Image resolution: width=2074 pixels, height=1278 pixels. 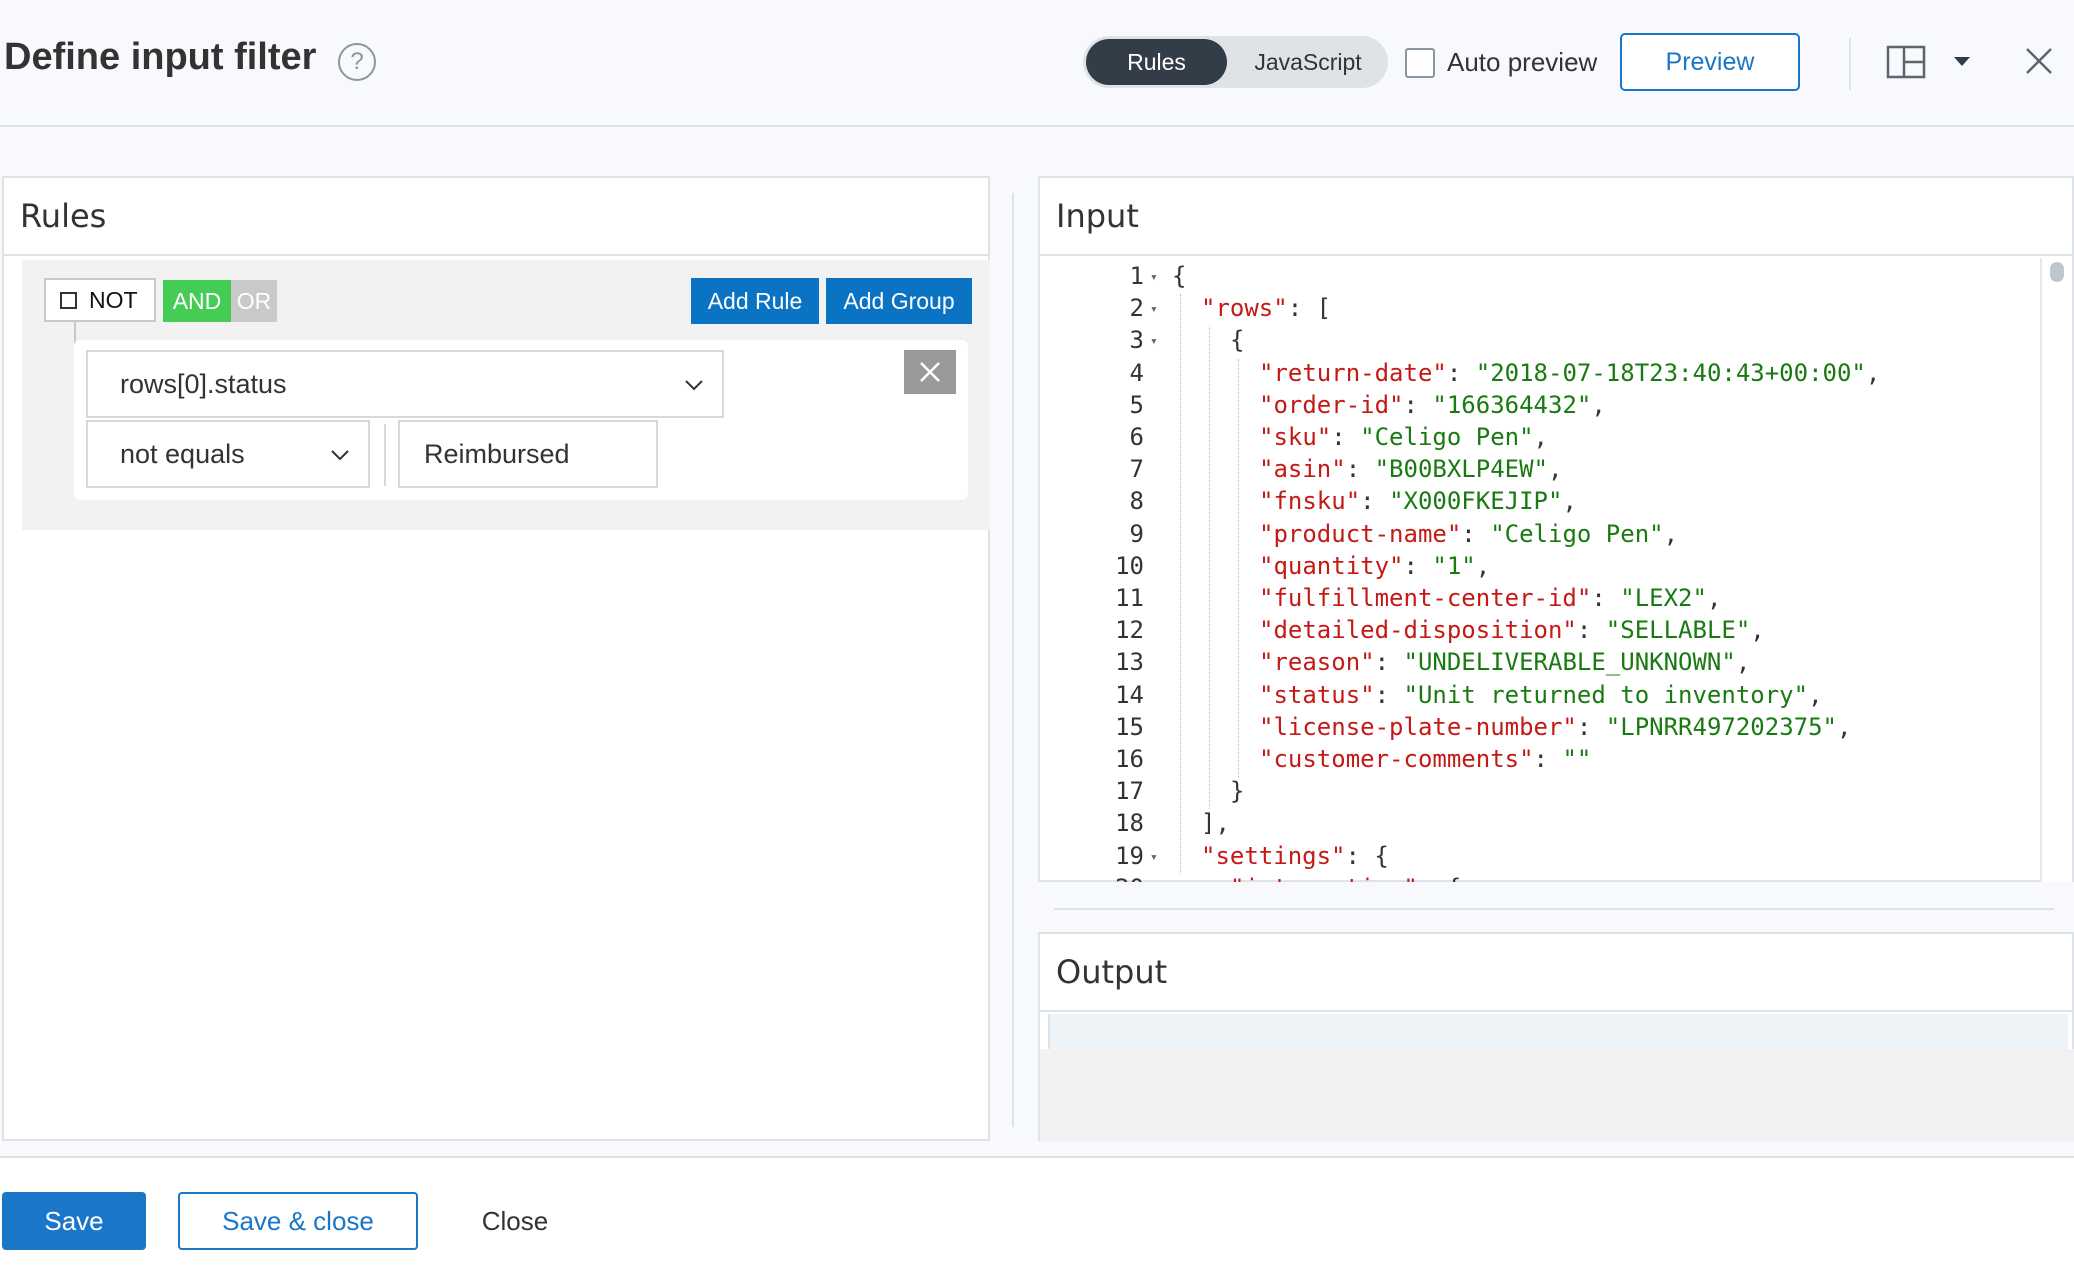 What do you see at coordinates (1129, 759) in the screenshot?
I see `line-number: 16` at bounding box center [1129, 759].